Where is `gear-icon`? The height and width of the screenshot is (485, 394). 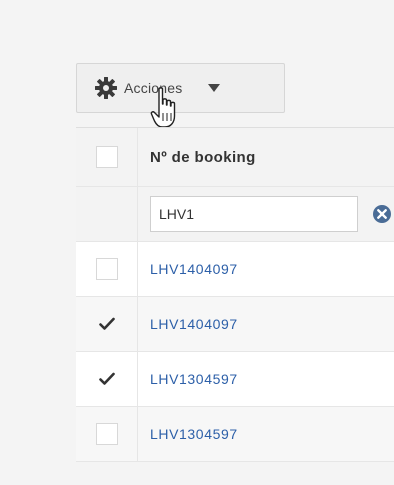 gear-icon is located at coordinates (106, 88).